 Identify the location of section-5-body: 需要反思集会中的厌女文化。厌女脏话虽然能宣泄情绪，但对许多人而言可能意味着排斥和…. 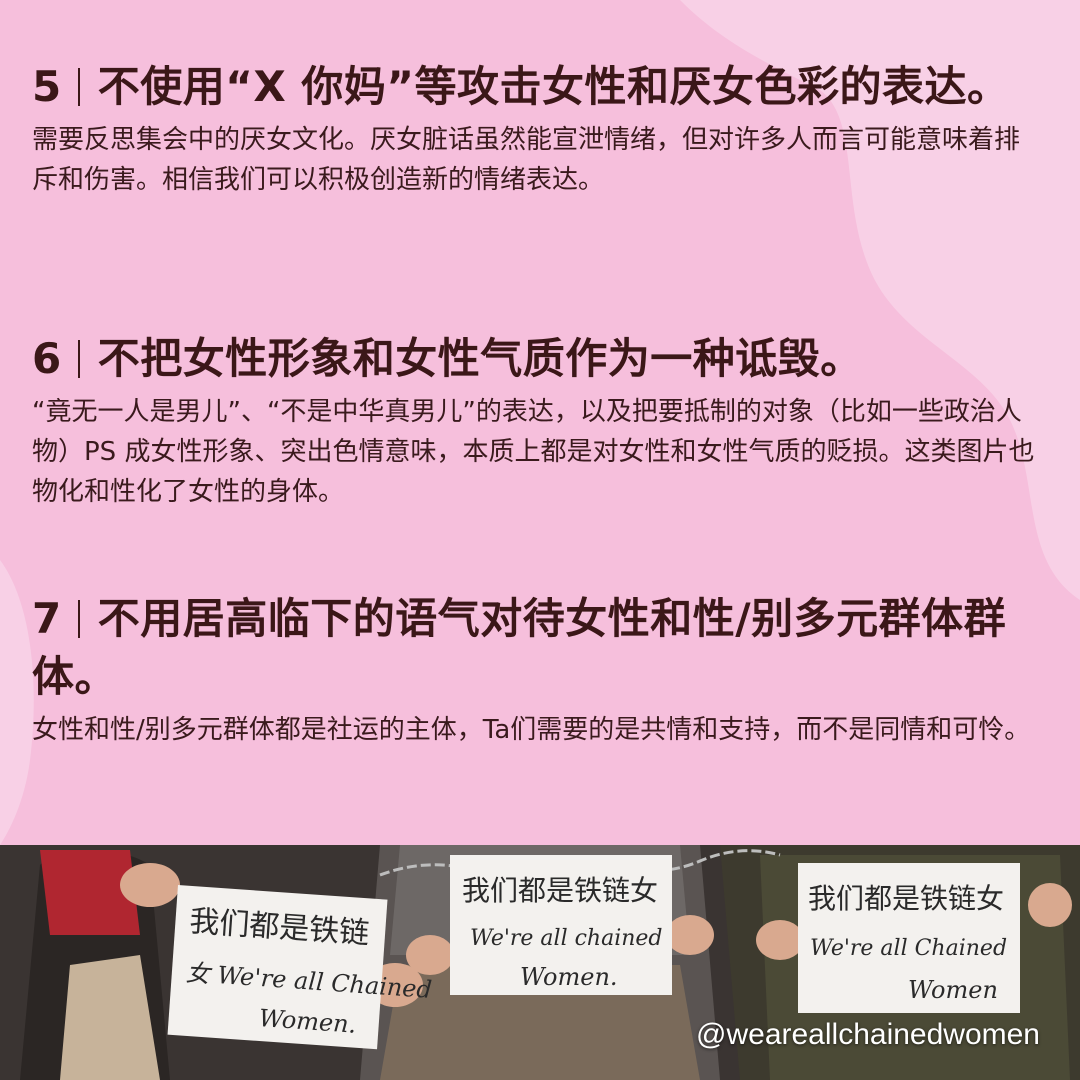
(526, 160).